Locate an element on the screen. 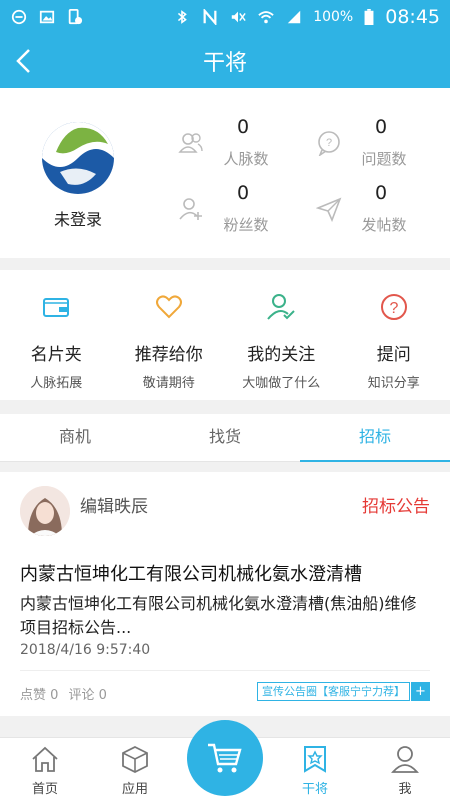 The width and height of the screenshot is (450, 800). menu-label: 推荐给你 is located at coordinates (168, 355).